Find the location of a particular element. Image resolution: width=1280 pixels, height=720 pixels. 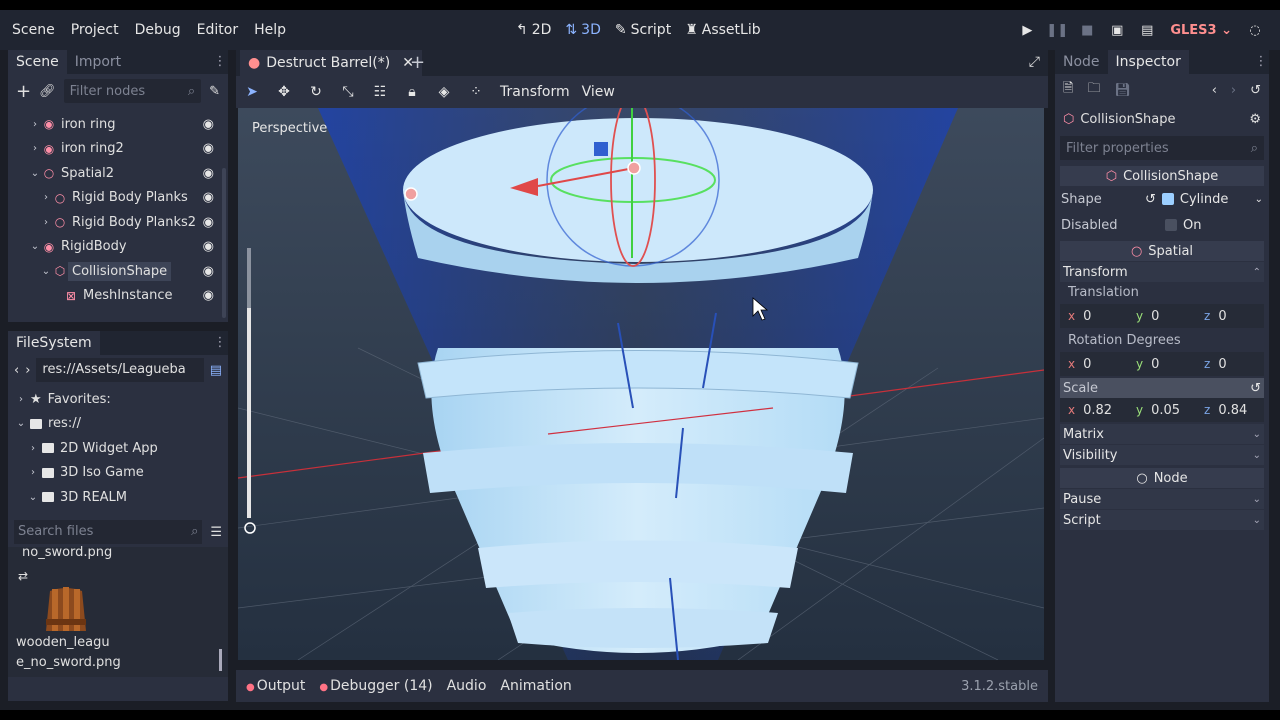

scene-tree-node: ⌄ ○ Spatial2 ◉ is located at coordinates (118, 173).